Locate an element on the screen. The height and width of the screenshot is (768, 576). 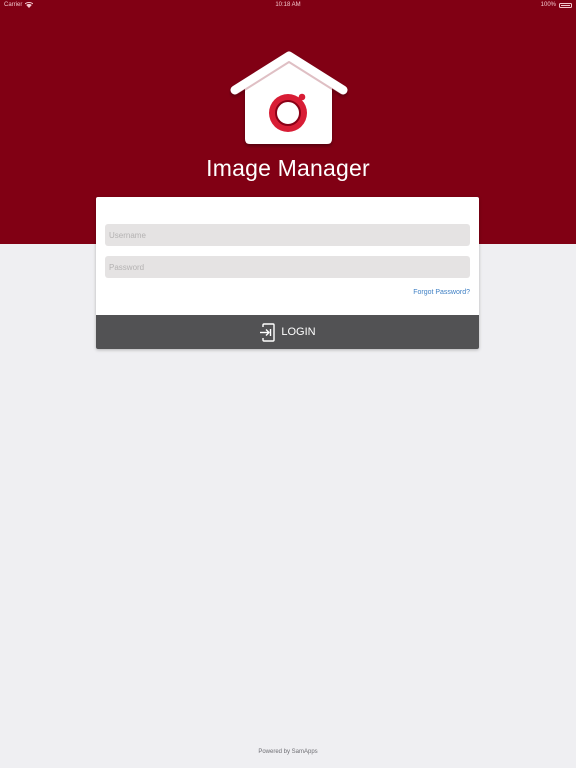
login-button-label: LOGIN is located at coordinates (298, 332).